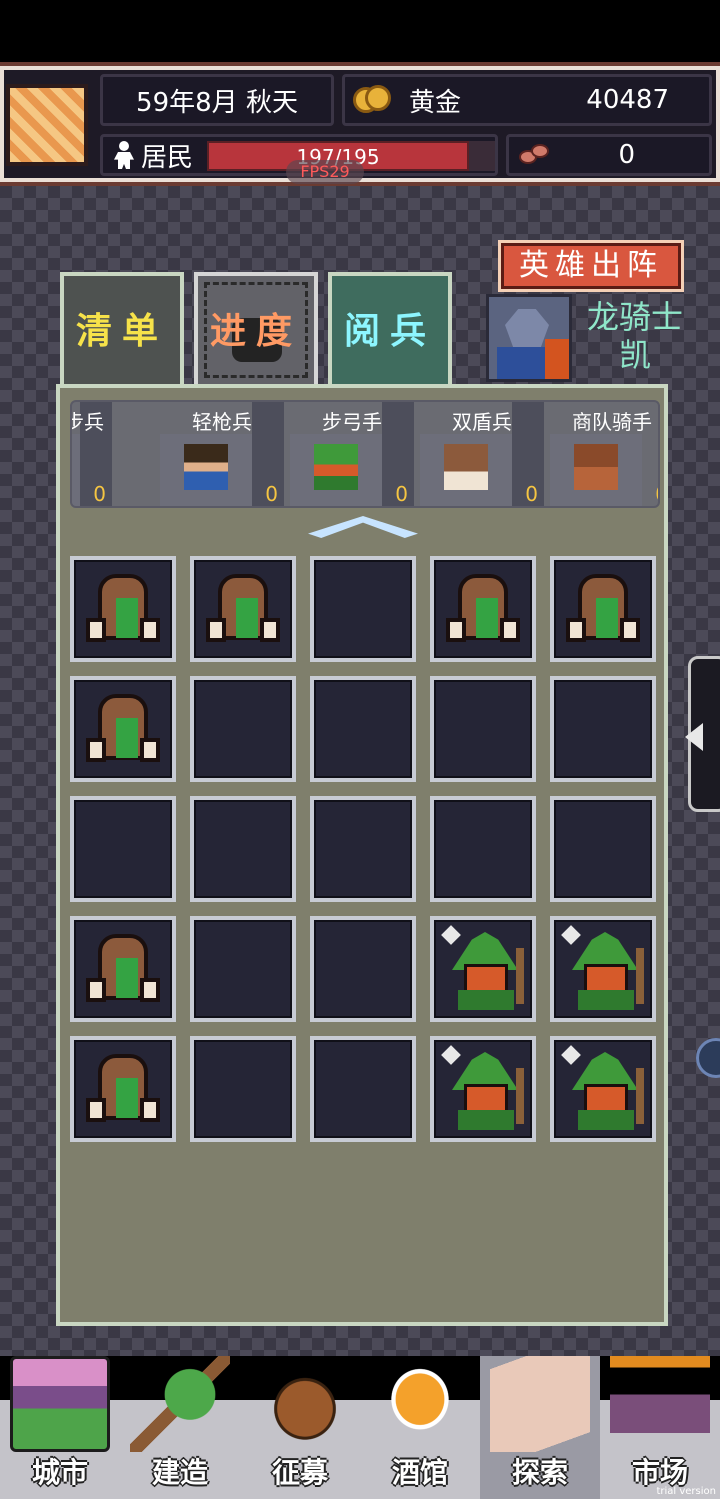  I want to click on gem-display: 0, so click(609, 155).